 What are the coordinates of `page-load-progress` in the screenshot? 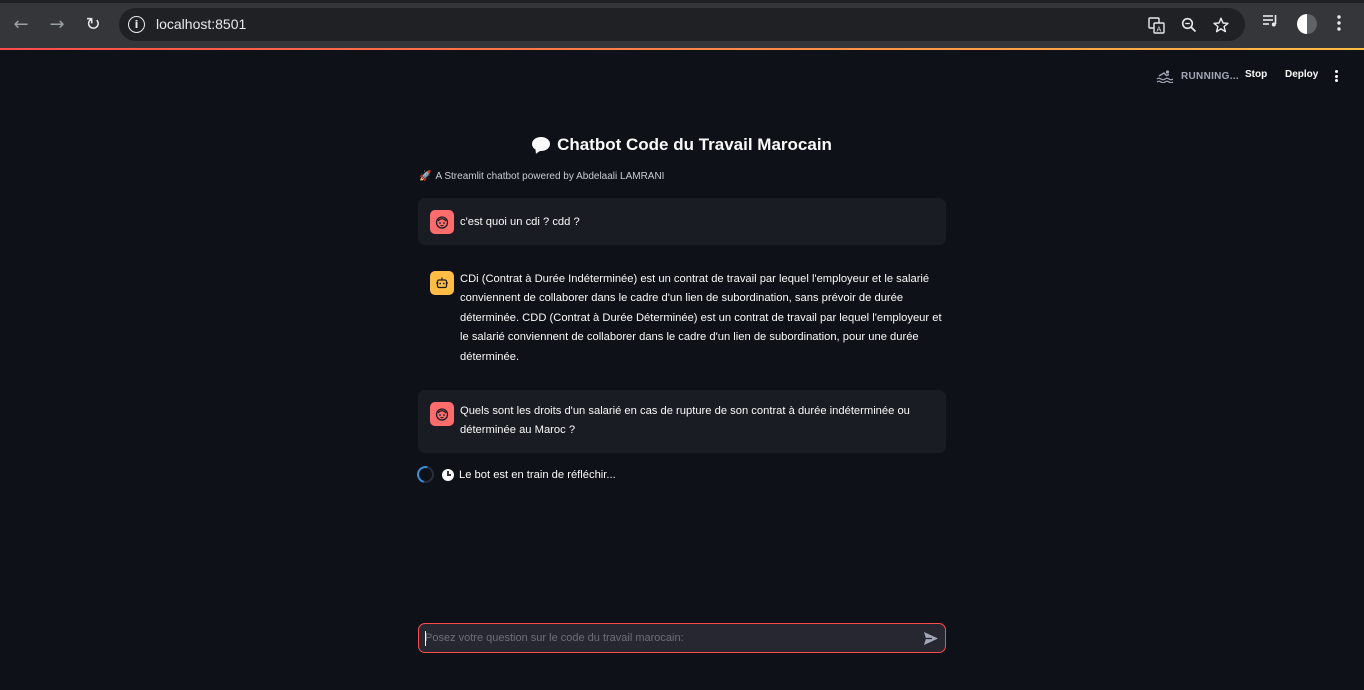 It's located at (682, 49).